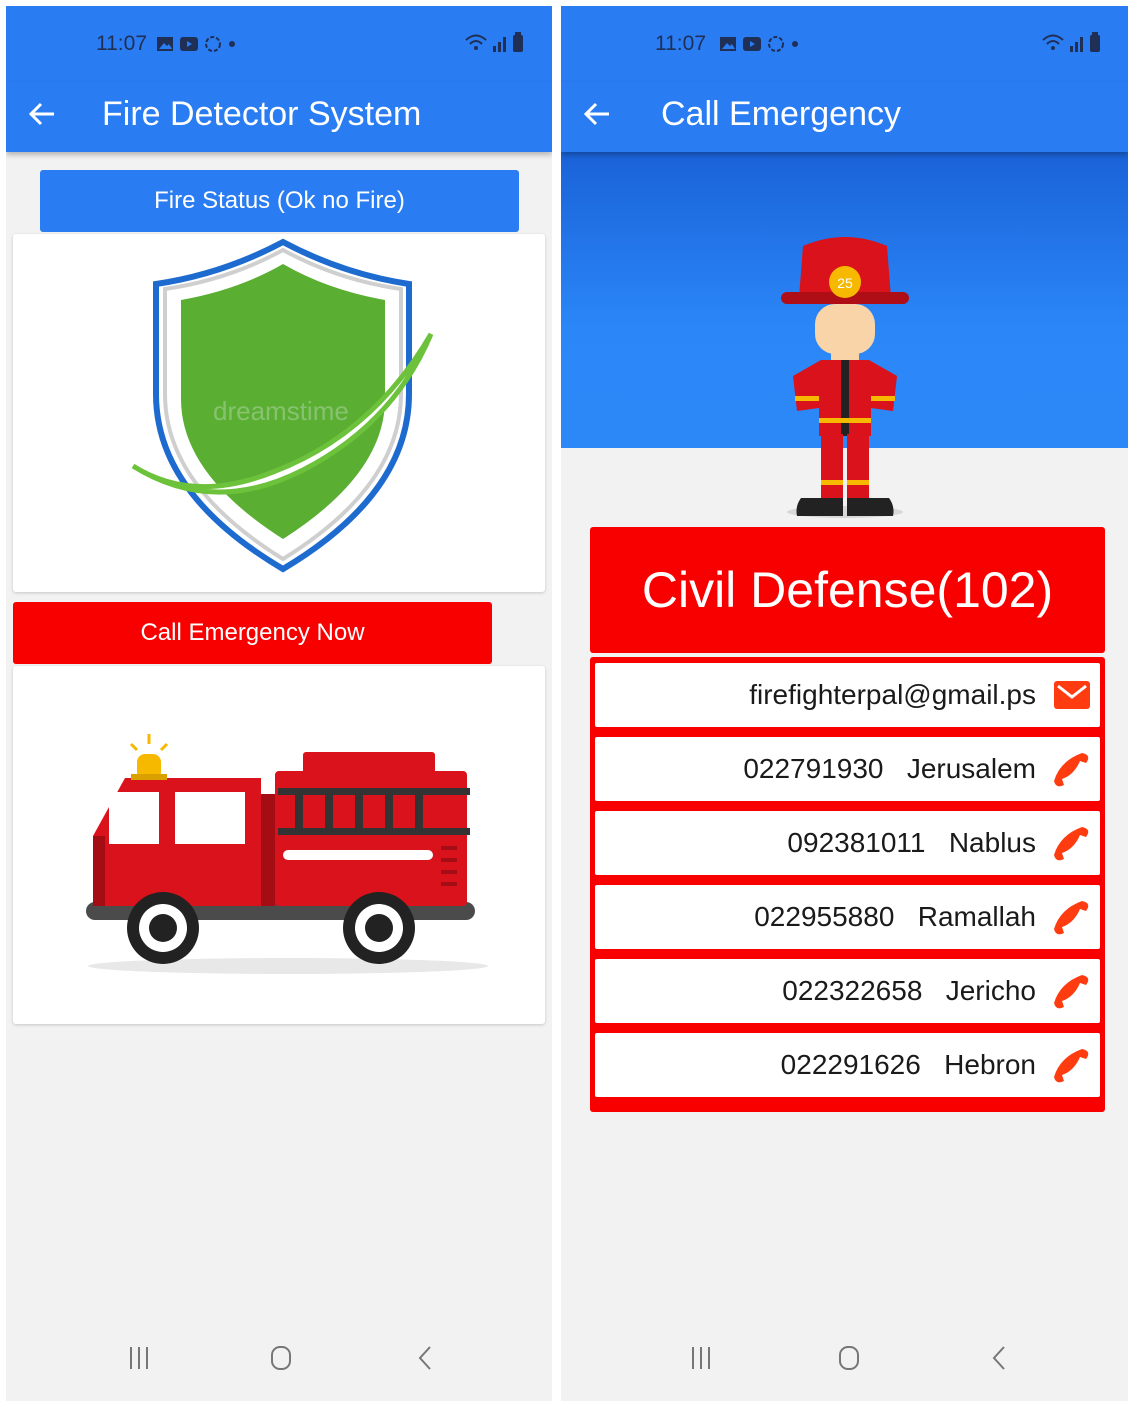 The height and width of the screenshot is (1401, 1128). I want to click on contact-row-ramallah: 022955880 Ramallah, so click(847, 917).